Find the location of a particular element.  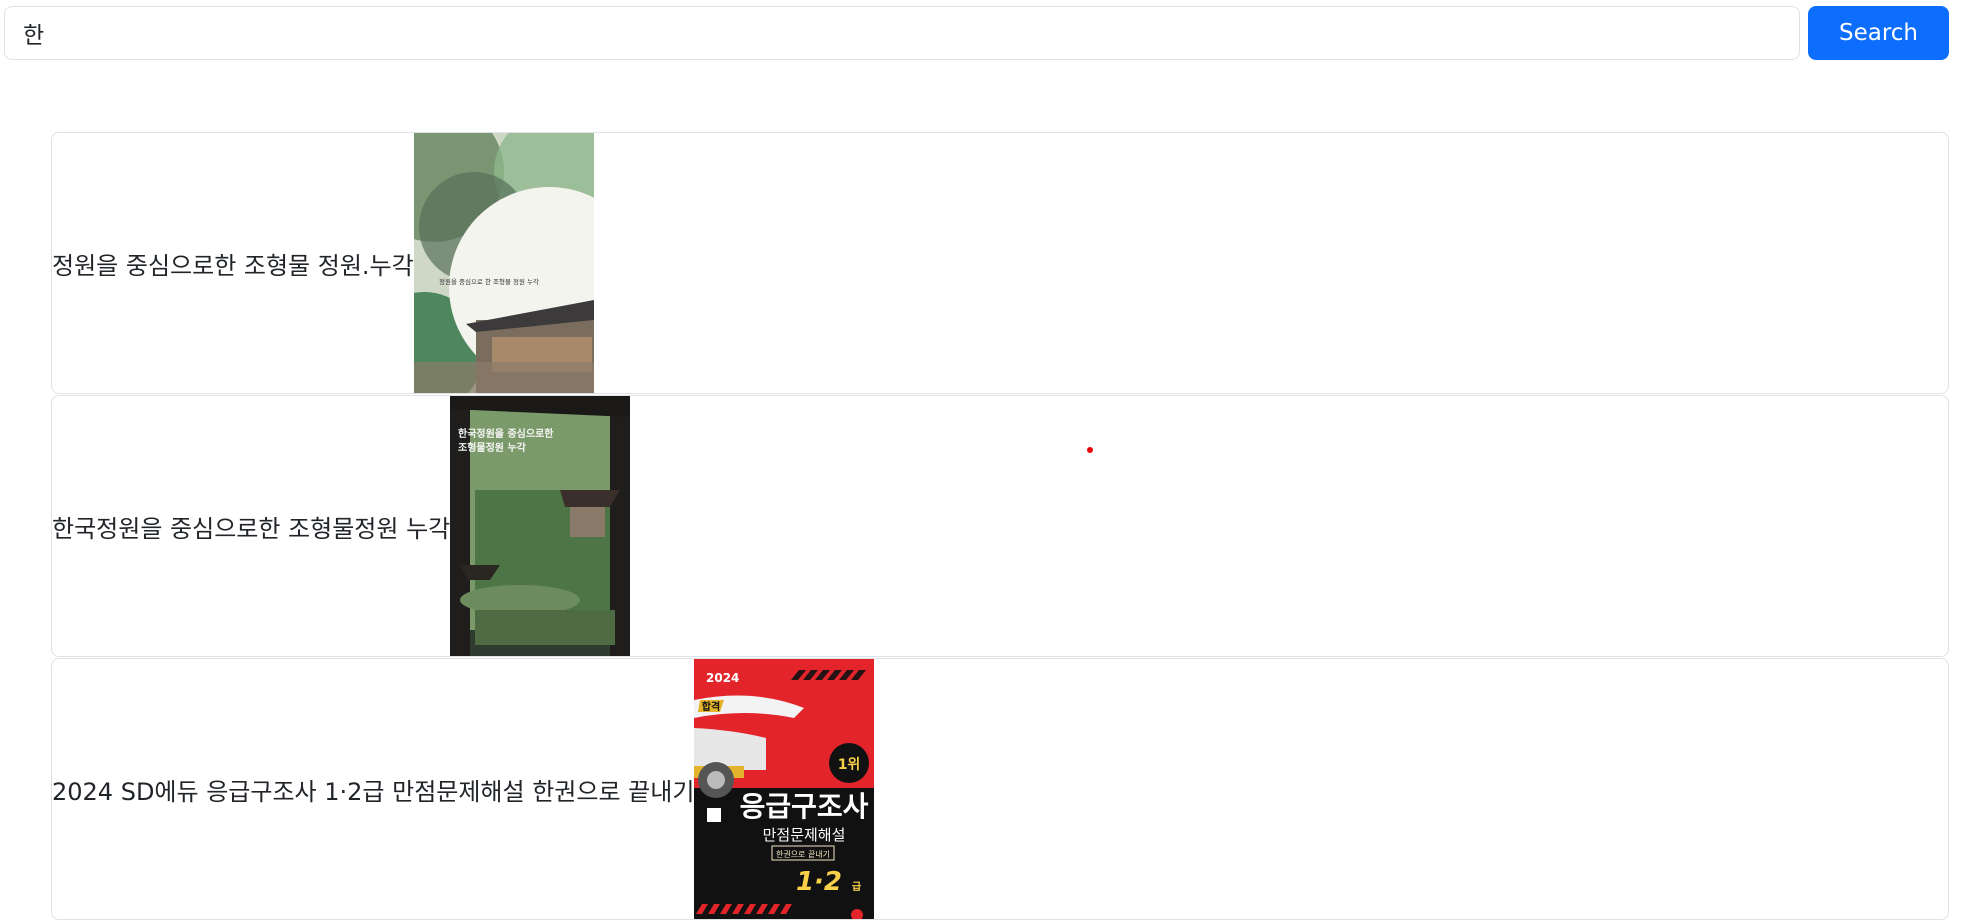

result-title: 정원을 중심으로한 조형물 정원.누각 is located at coordinates (233, 263).